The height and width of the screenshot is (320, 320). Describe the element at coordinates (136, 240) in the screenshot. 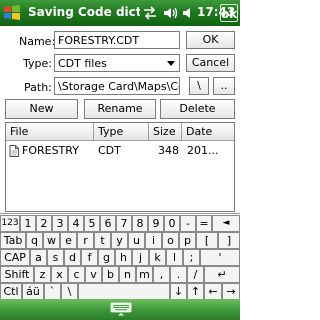

I see `key-u: u` at that location.